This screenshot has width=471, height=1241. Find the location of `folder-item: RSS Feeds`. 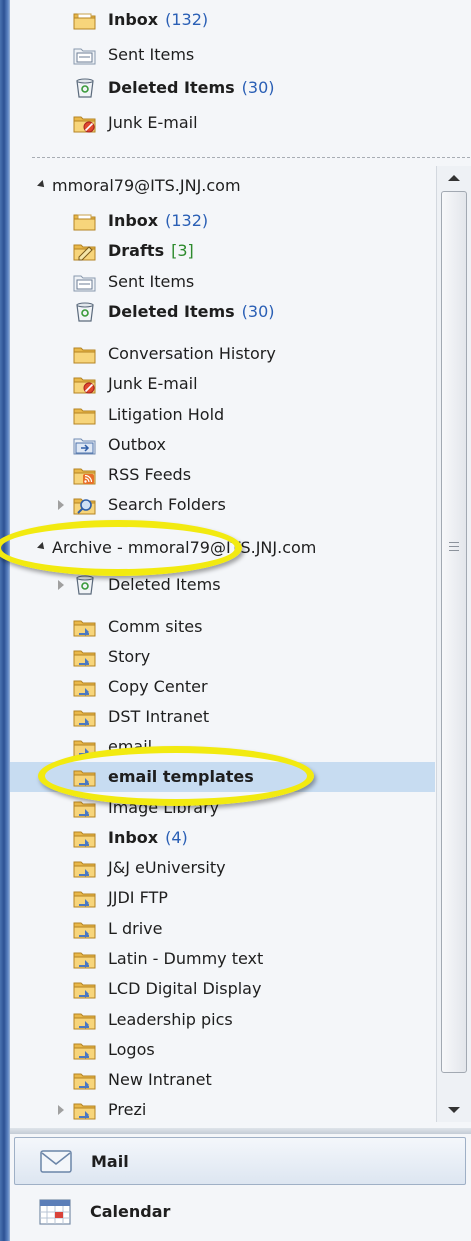

folder-item: RSS Feeds is located at coordinates (222, 475).